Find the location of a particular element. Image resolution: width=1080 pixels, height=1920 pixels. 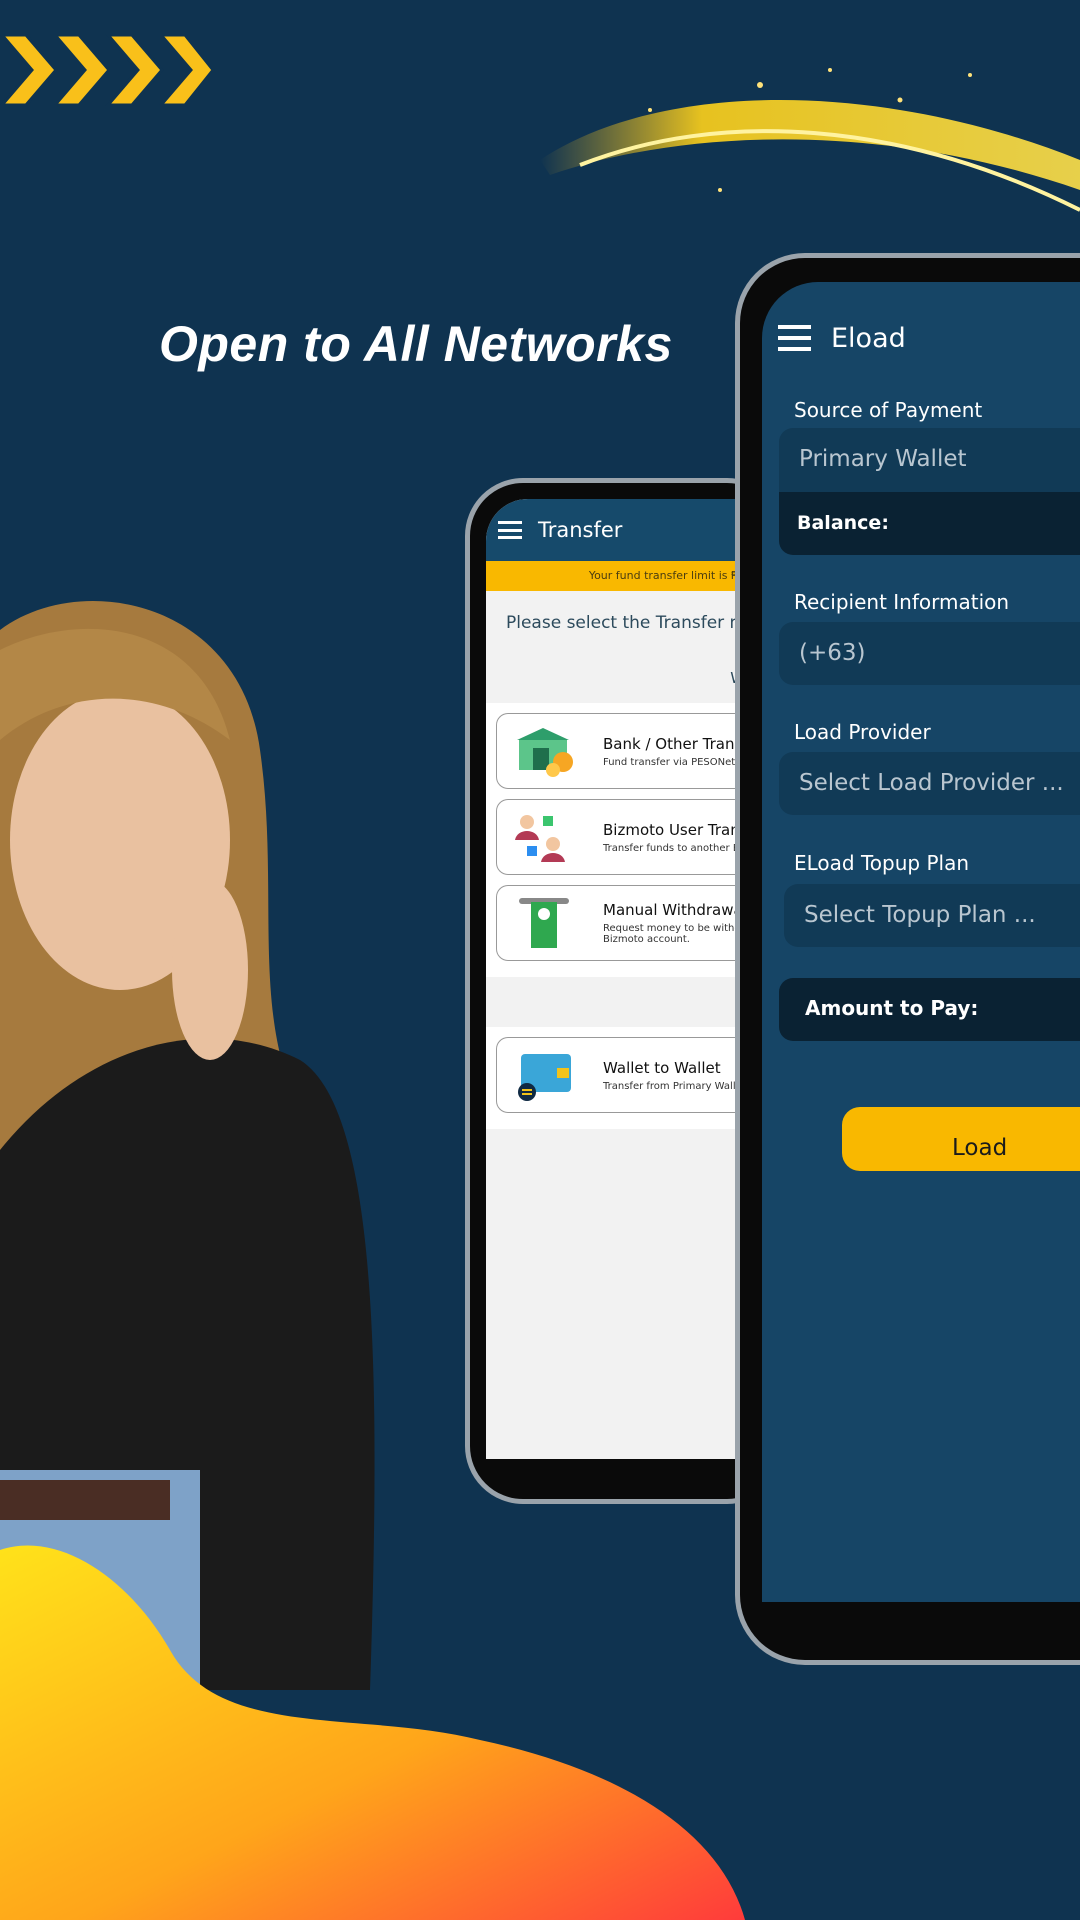

source-label: Source of Payment is located at coordinates (888, 410).